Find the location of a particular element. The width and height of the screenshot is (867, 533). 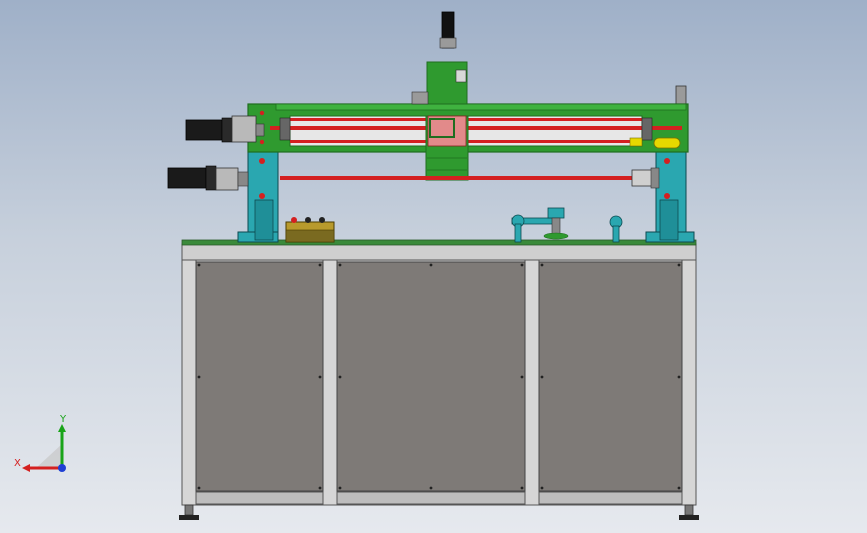

workpiece-fixture-left is located at coordinates (540, 225).